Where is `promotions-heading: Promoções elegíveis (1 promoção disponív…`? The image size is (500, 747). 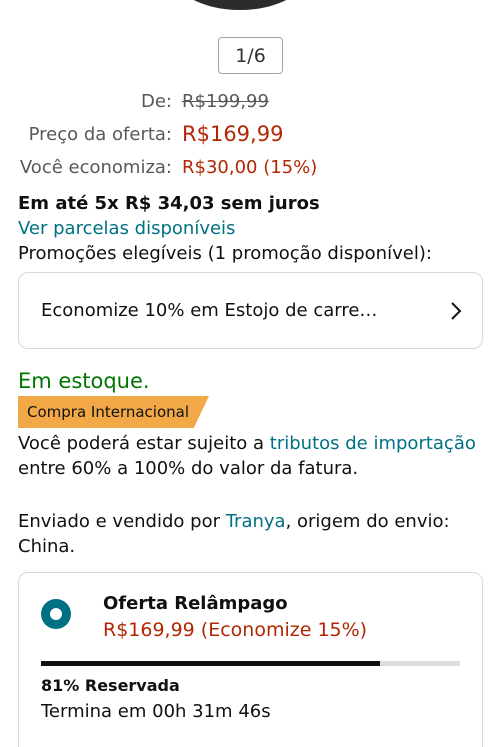 promotions-heading: Promoções elegíveis (1 promoção disponív… is located at coordinates (225, 253).